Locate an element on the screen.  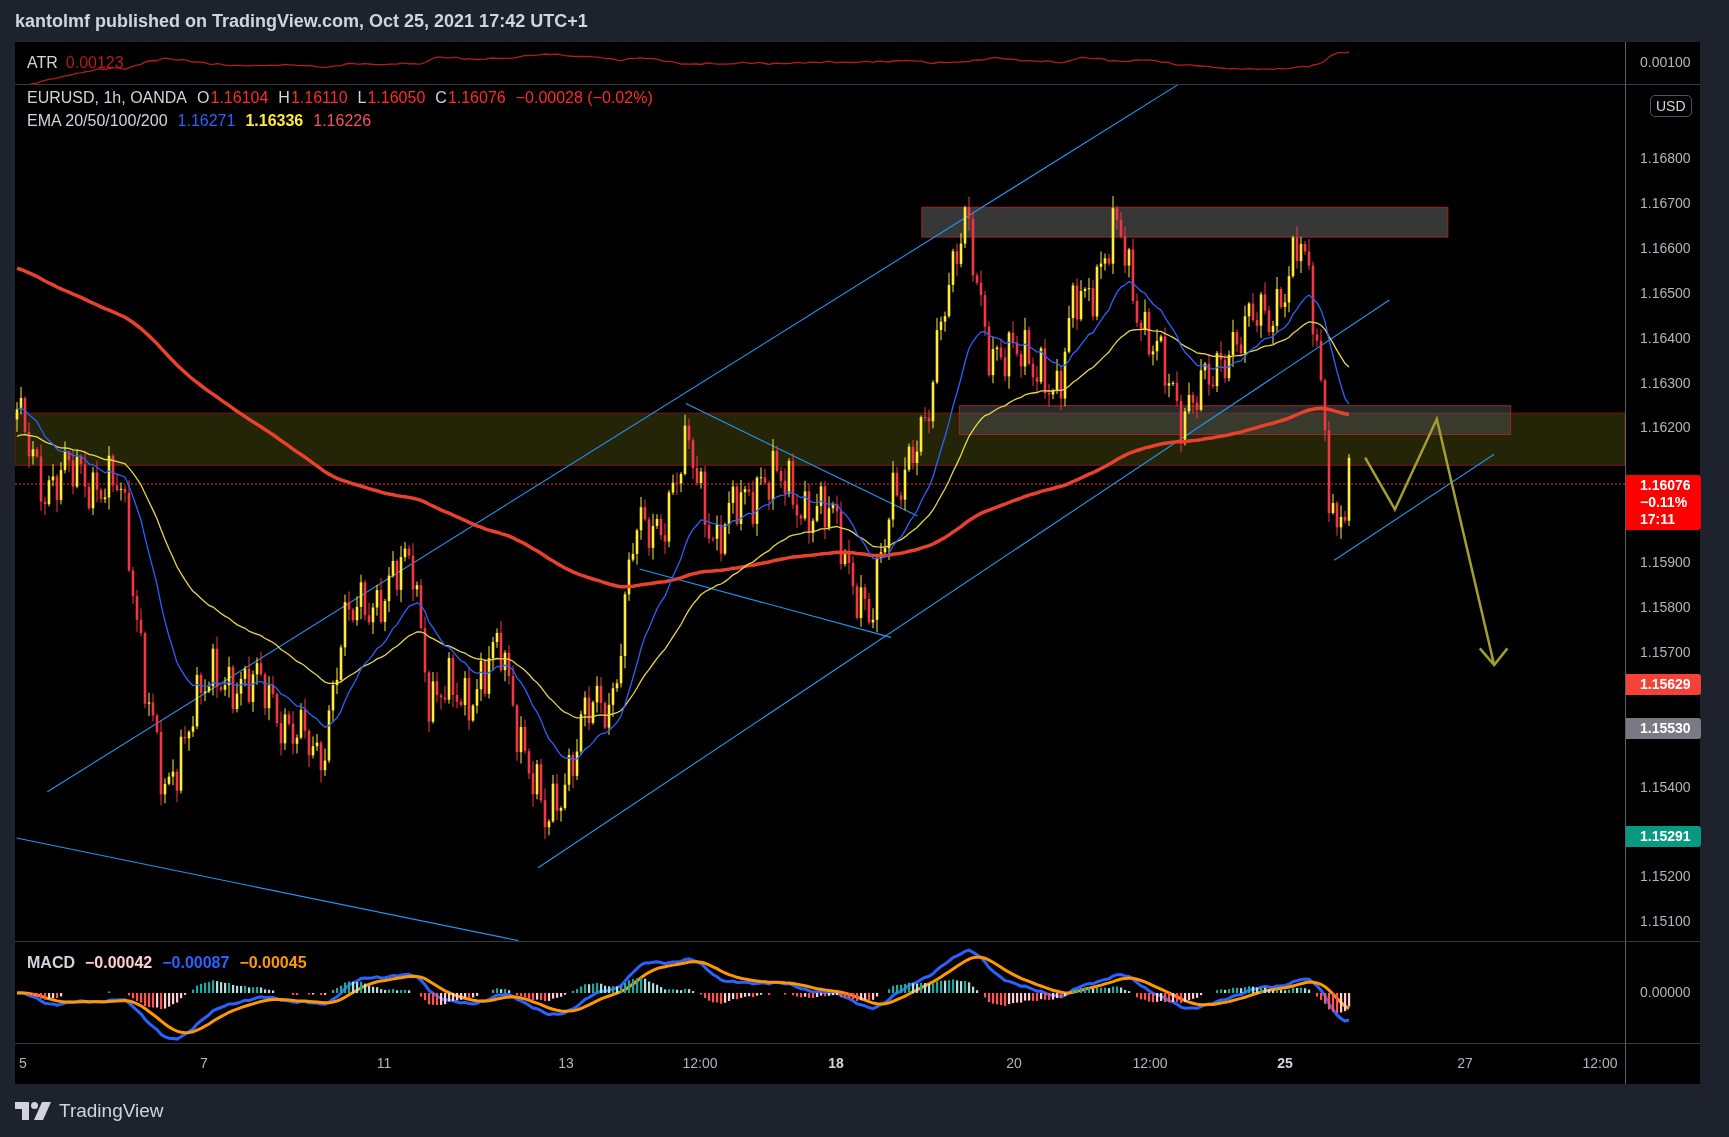
currency-button: USD is located at coordinates (1671, 106).